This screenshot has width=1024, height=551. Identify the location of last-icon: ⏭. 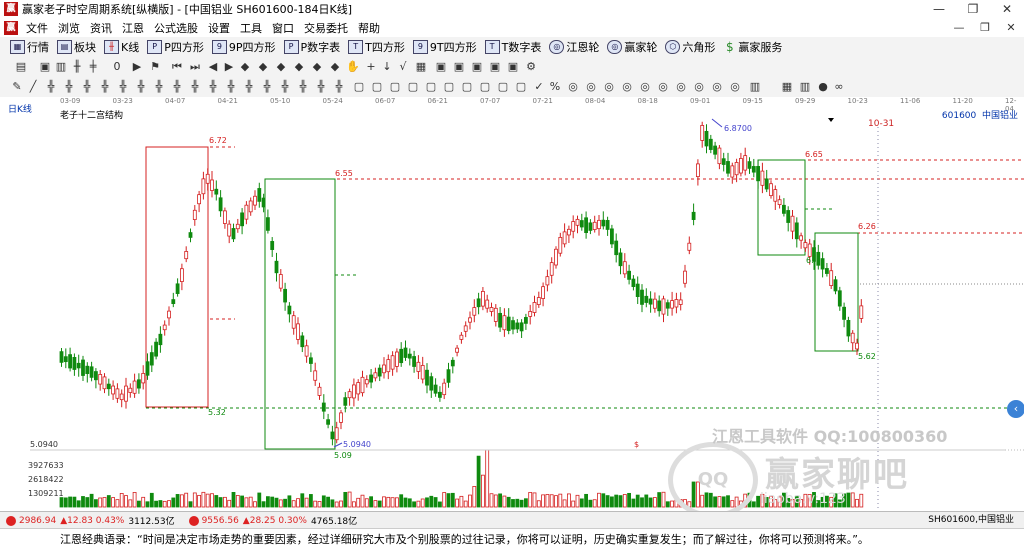
(195, 67).